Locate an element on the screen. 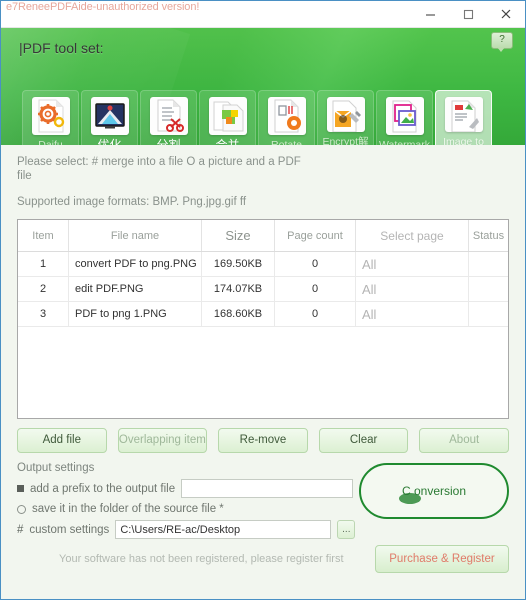 The image size is (526, 600). convert-button-label: C onversion is located at coordinates (434, 491).